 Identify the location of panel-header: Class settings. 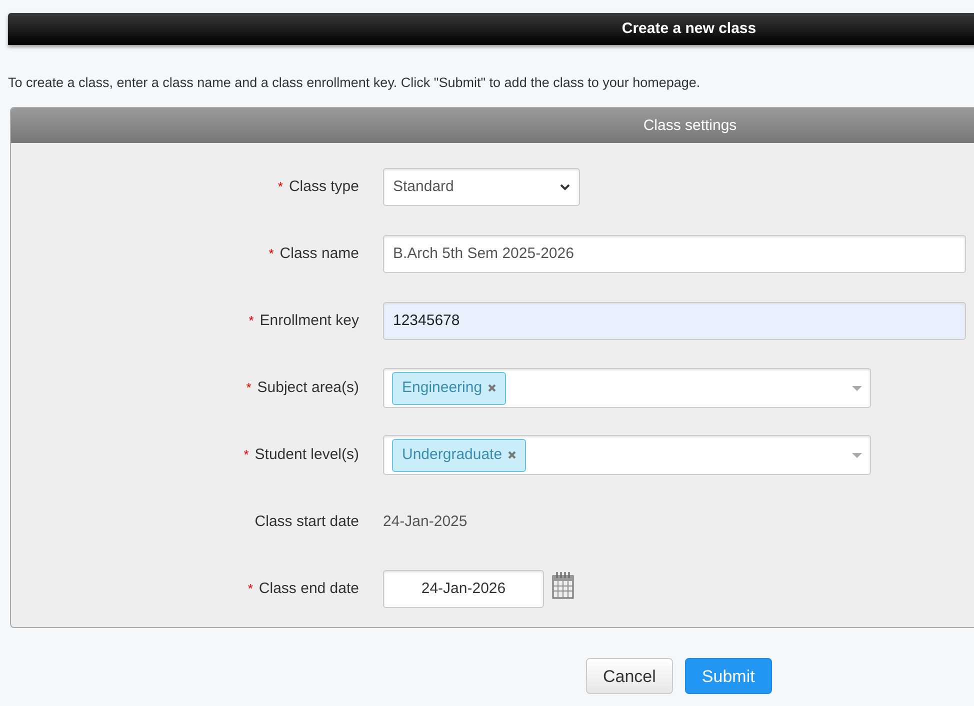
(492, 126).